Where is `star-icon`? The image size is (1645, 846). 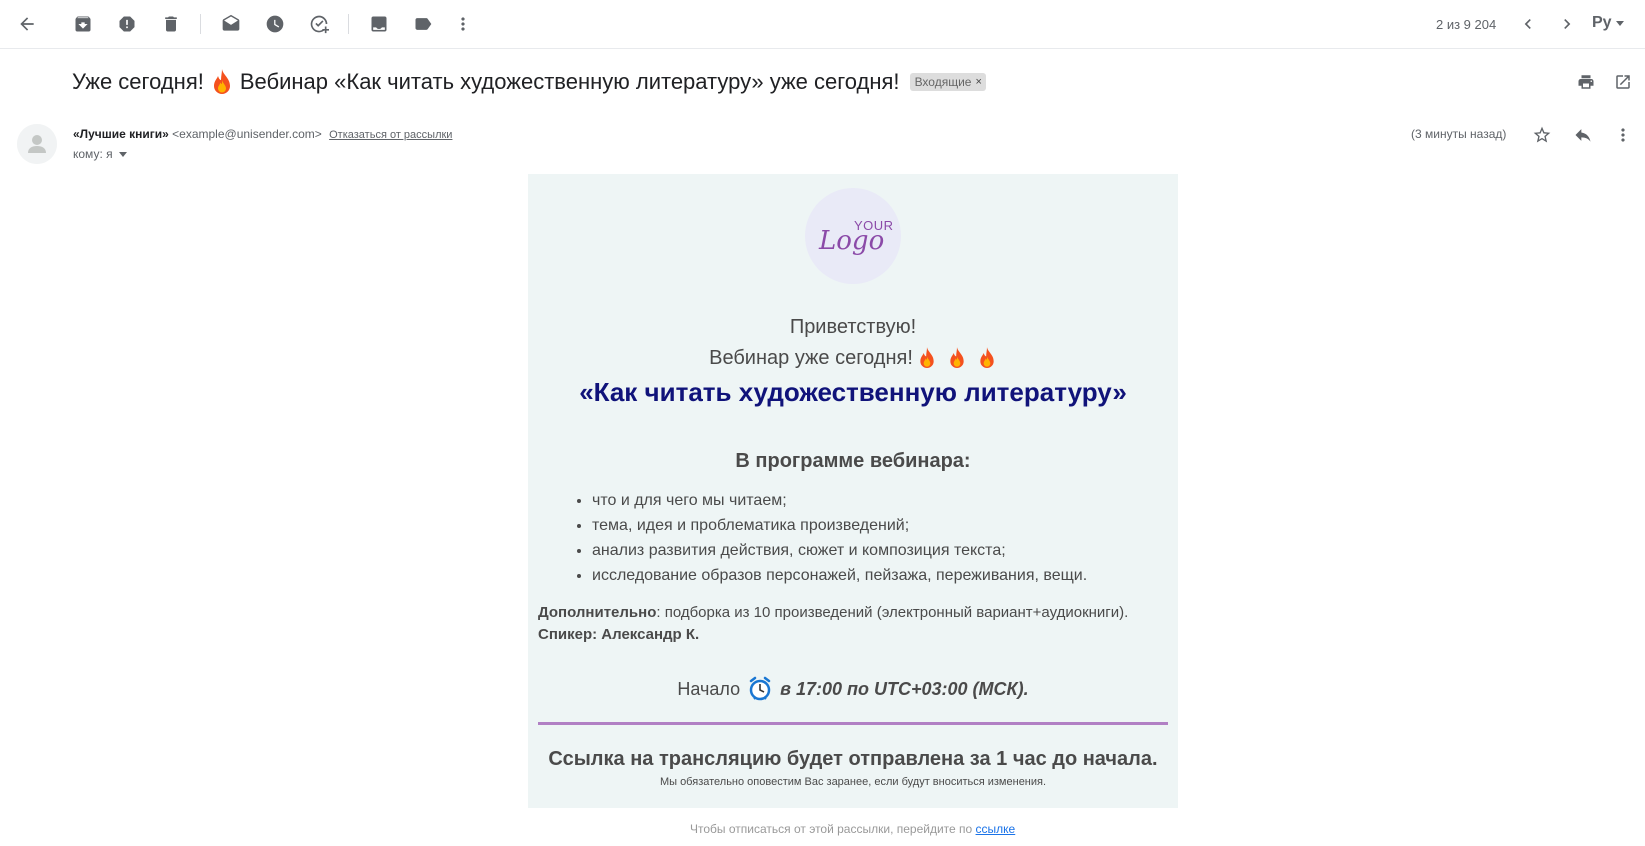 star-icon is located at coordinates (1542, 135).